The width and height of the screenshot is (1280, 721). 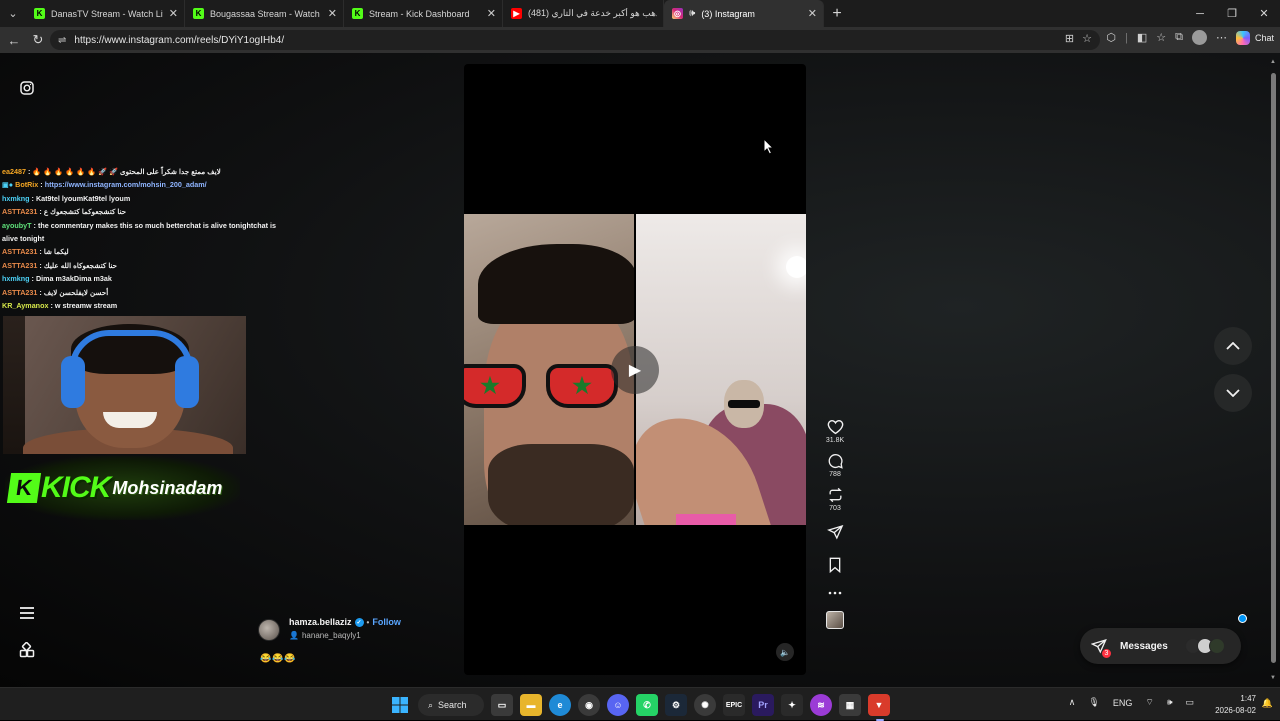 I want to click on save-button, so click(x=835, y=565).